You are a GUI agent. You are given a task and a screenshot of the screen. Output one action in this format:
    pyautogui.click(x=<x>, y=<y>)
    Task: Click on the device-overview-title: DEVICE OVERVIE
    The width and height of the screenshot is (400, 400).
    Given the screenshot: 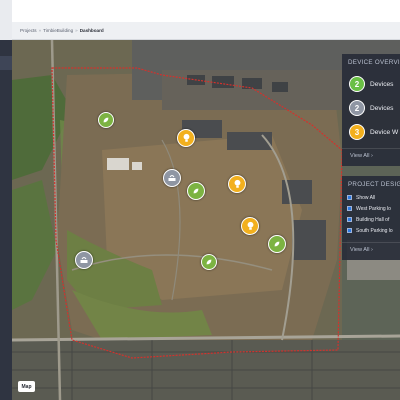 What is the action you would take?
    pyautogui.click(x=374, y=62)
    